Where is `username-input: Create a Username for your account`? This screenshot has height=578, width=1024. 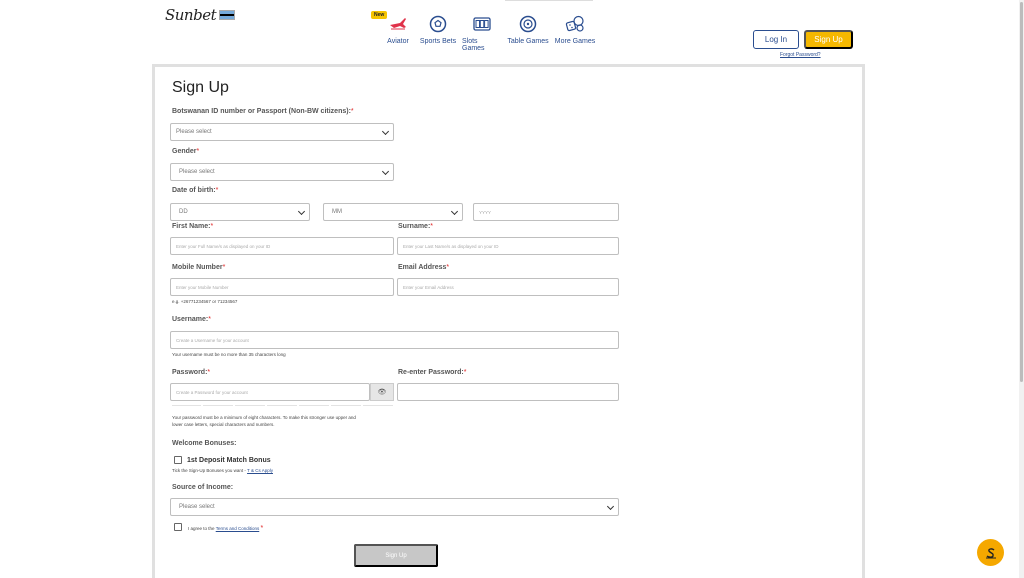 username-input: Create a Username for your account is located at coordinates (394, 340).